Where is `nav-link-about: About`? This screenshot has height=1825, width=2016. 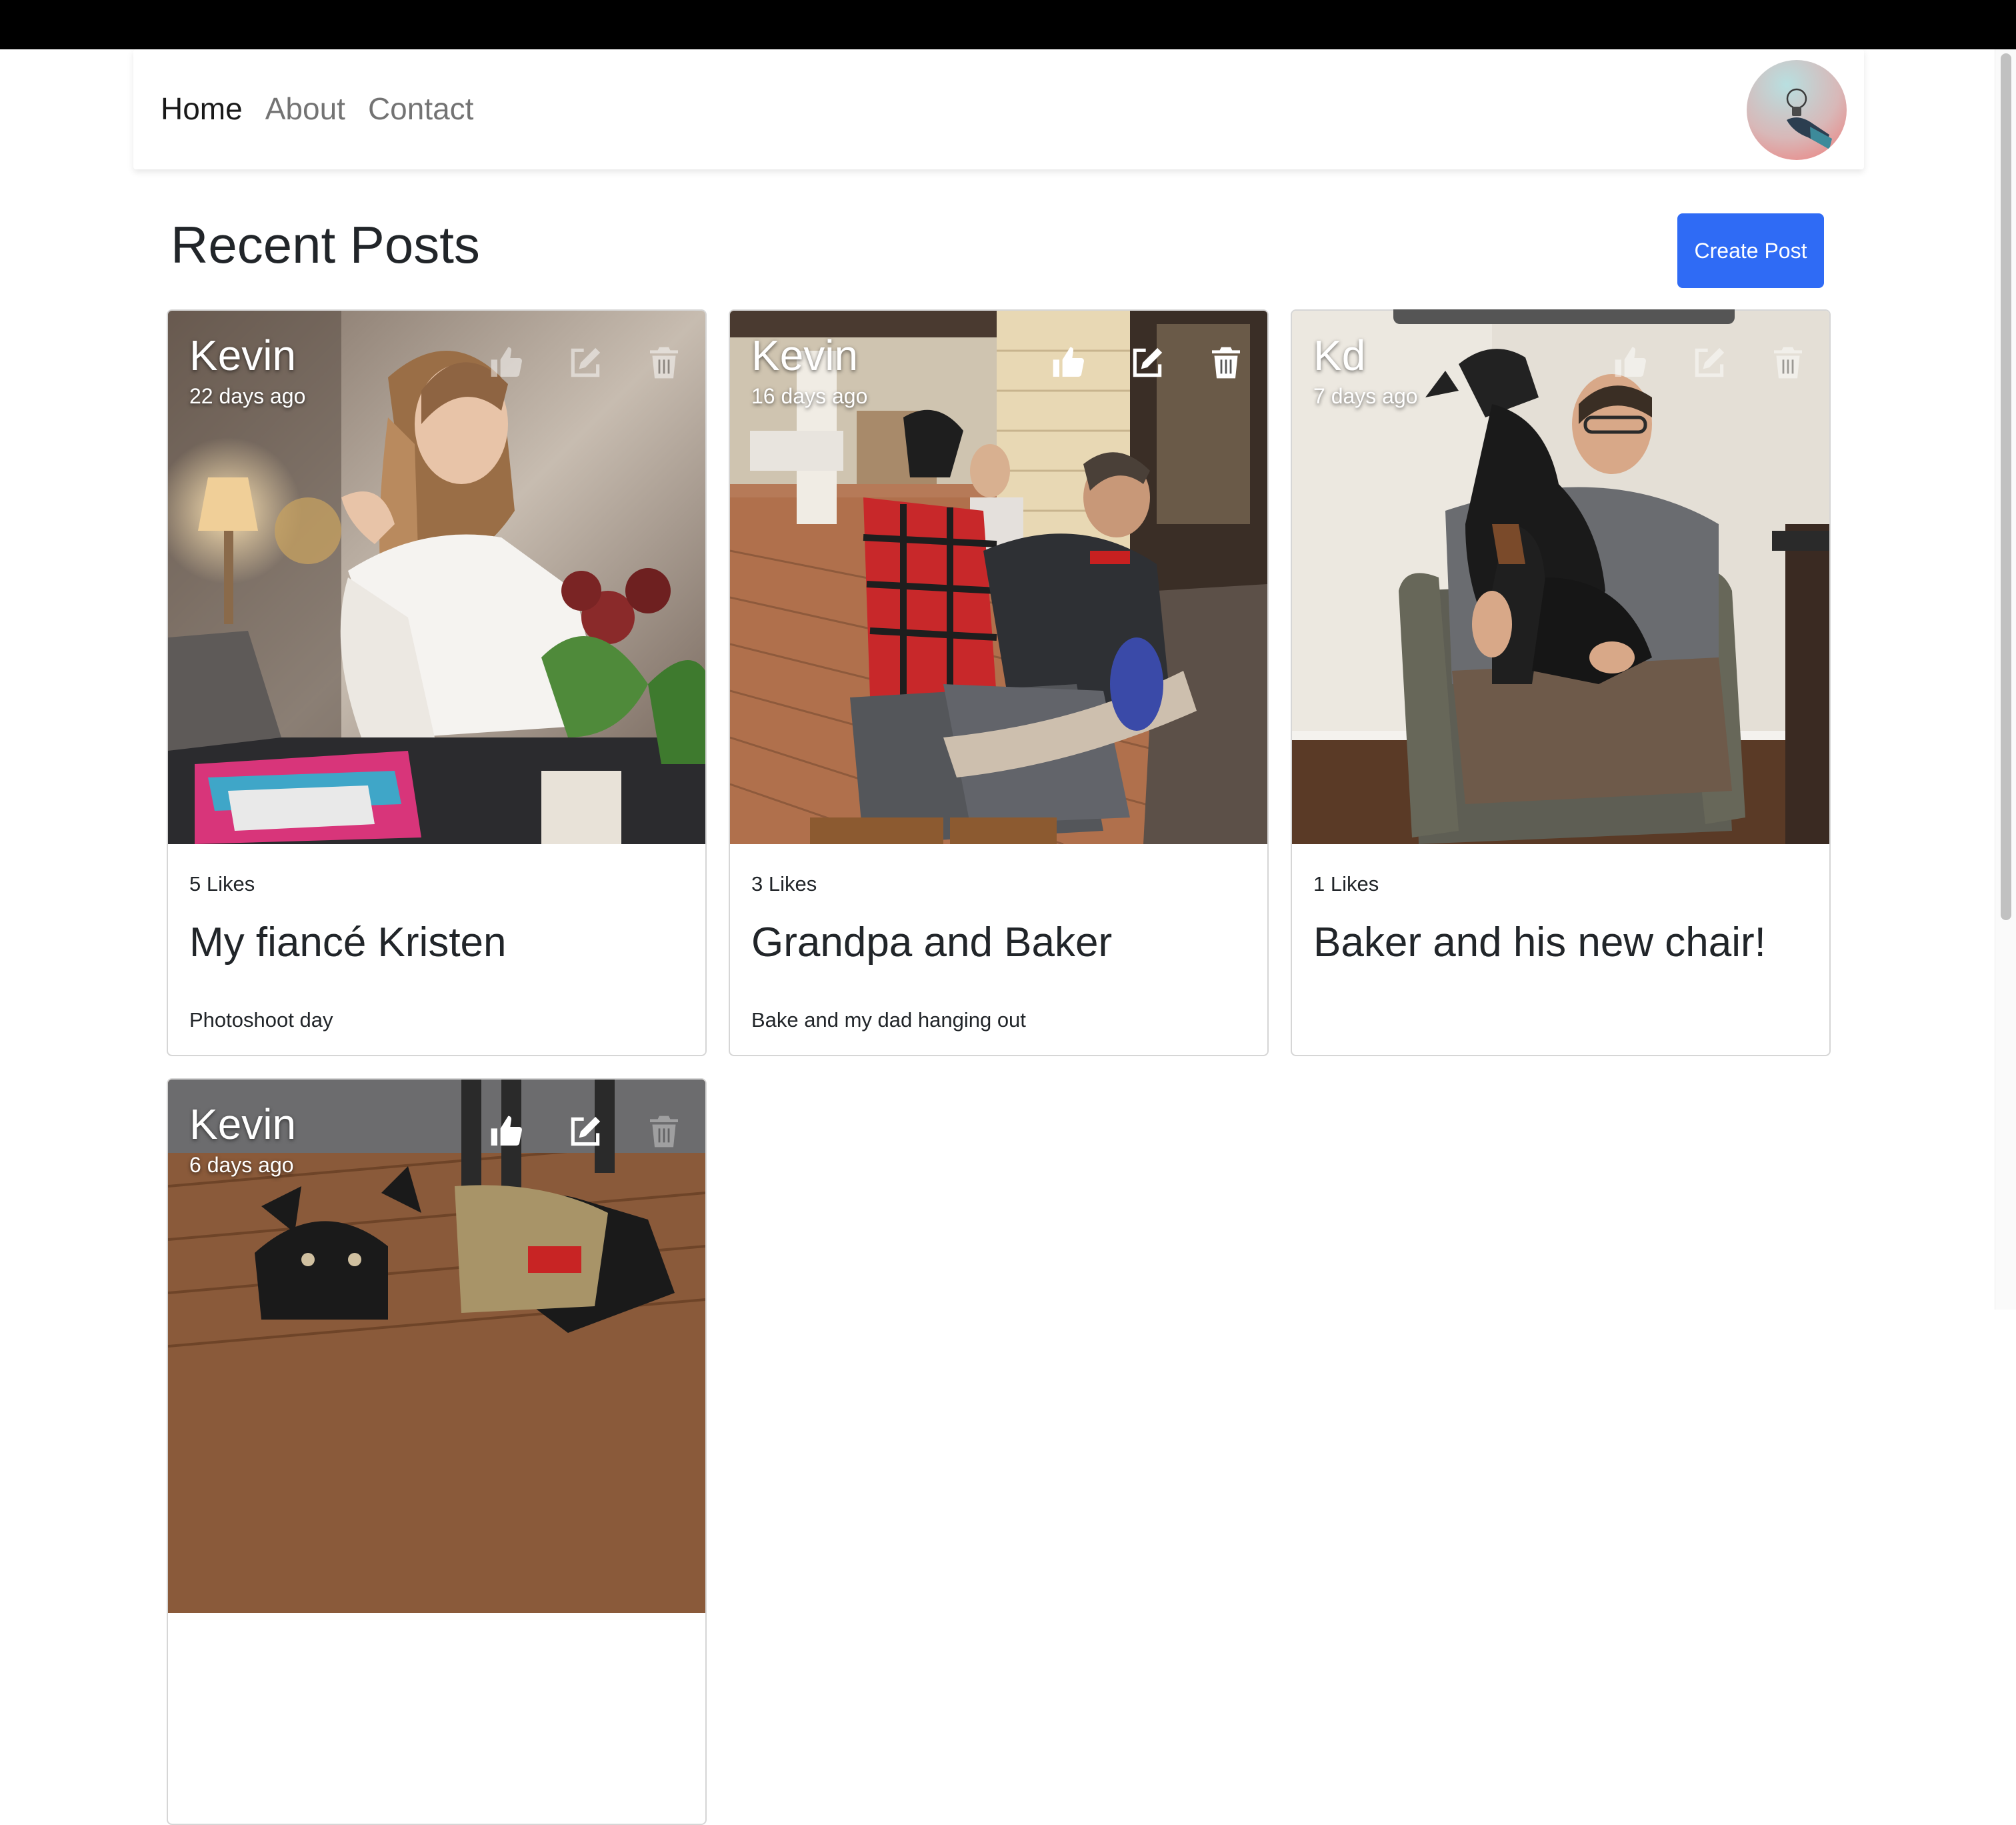
nav-link-about: About is located at coordinates (305, 109).